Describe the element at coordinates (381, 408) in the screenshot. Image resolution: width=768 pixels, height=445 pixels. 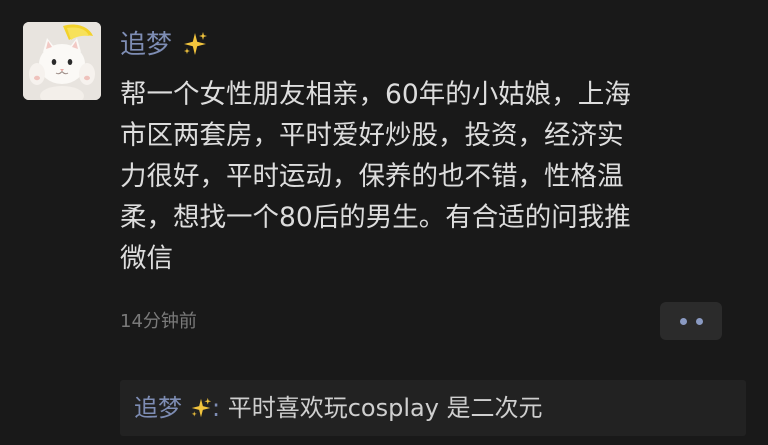
I see `comment-text: 平时喜欢玩cosplay 是二次元` at that location.